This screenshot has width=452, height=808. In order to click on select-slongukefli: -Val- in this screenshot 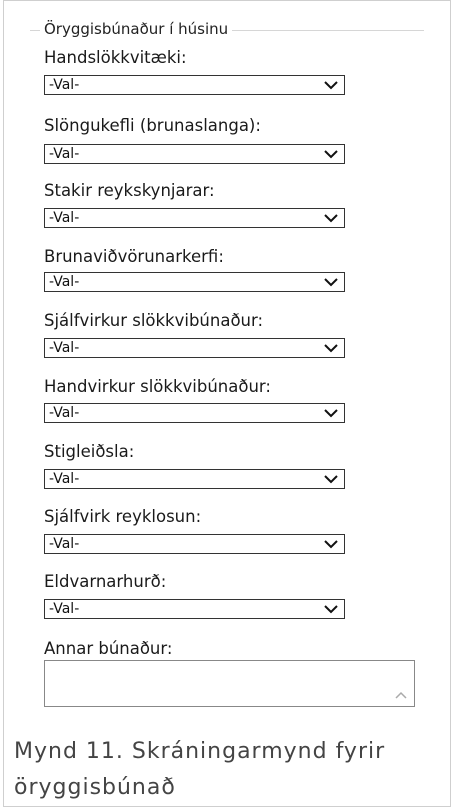, I will do `click(194, 154)`.